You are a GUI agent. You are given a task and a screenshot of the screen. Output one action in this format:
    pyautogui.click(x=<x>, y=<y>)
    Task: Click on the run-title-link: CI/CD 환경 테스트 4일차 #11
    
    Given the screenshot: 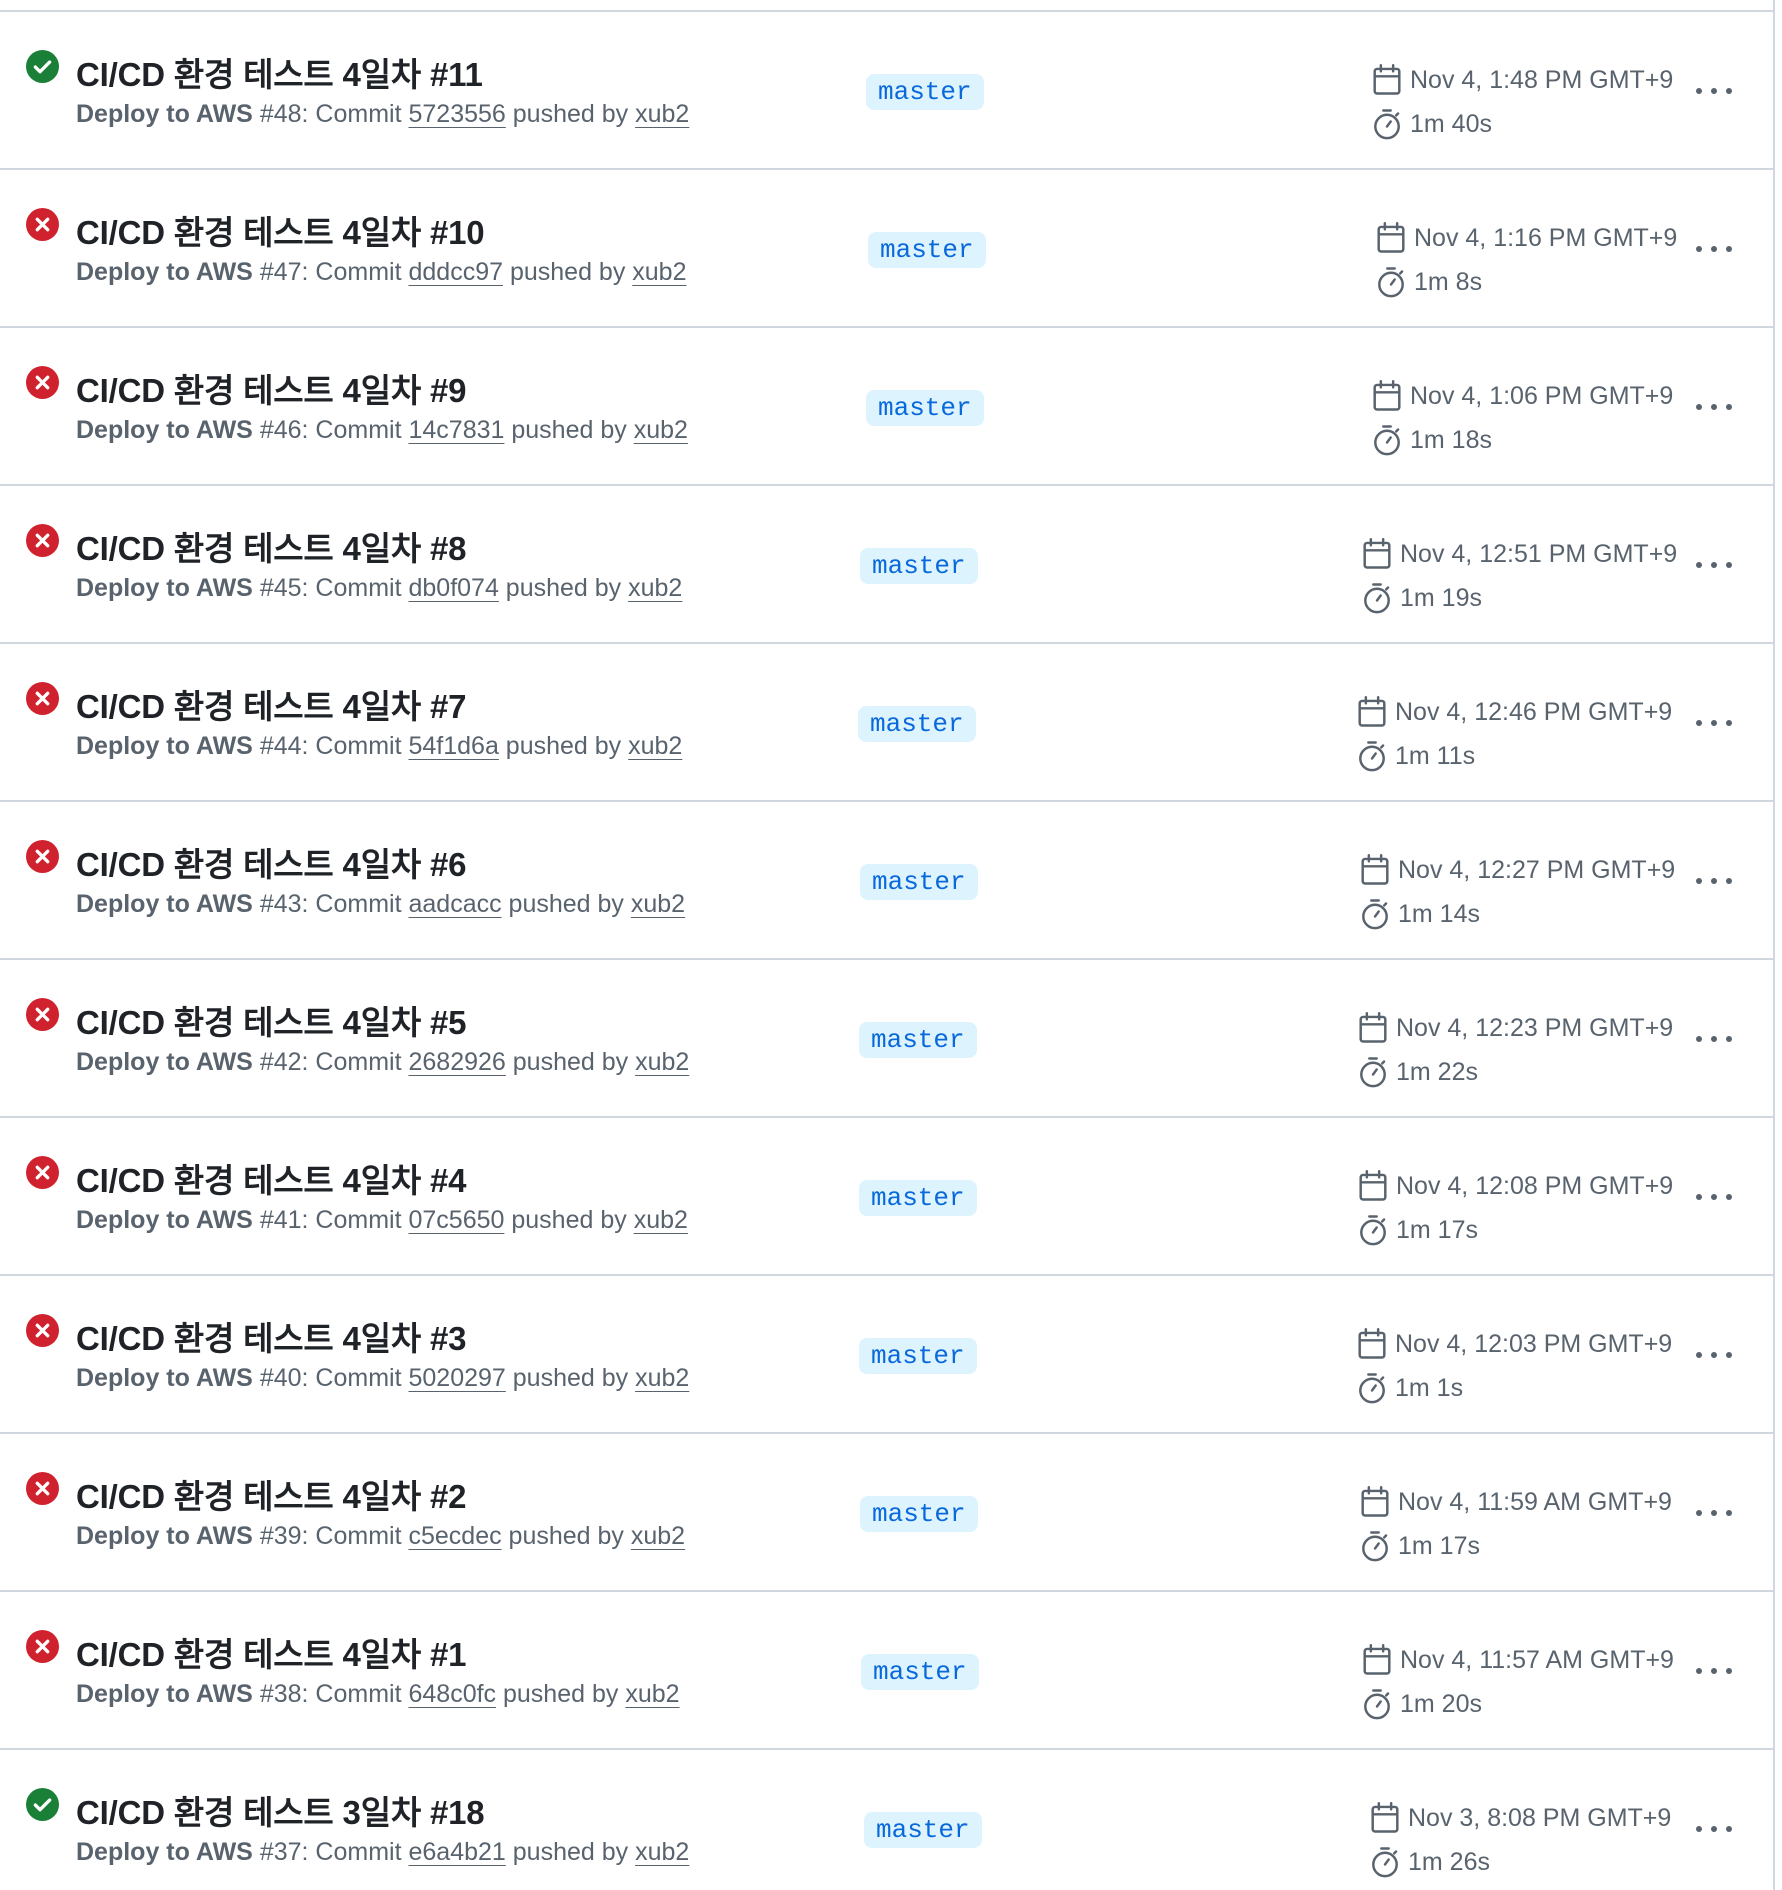 What is the action you would take?
    pyautogui.click(x=279, y=72)
    